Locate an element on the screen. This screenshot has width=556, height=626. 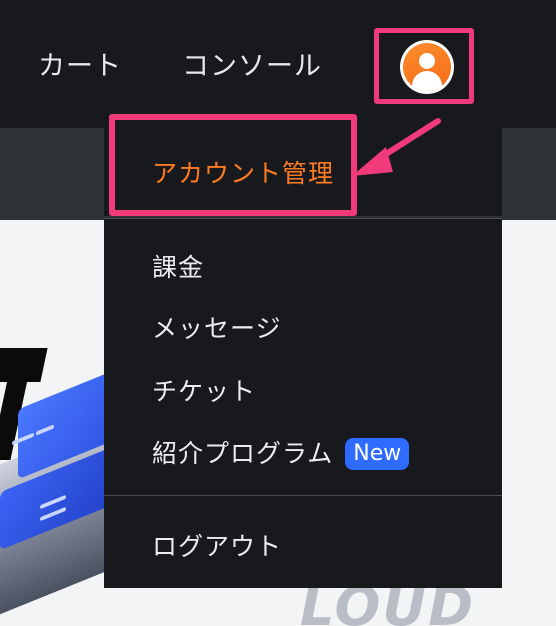
nav-cart-link: カート is located at coordinates (80, 63).